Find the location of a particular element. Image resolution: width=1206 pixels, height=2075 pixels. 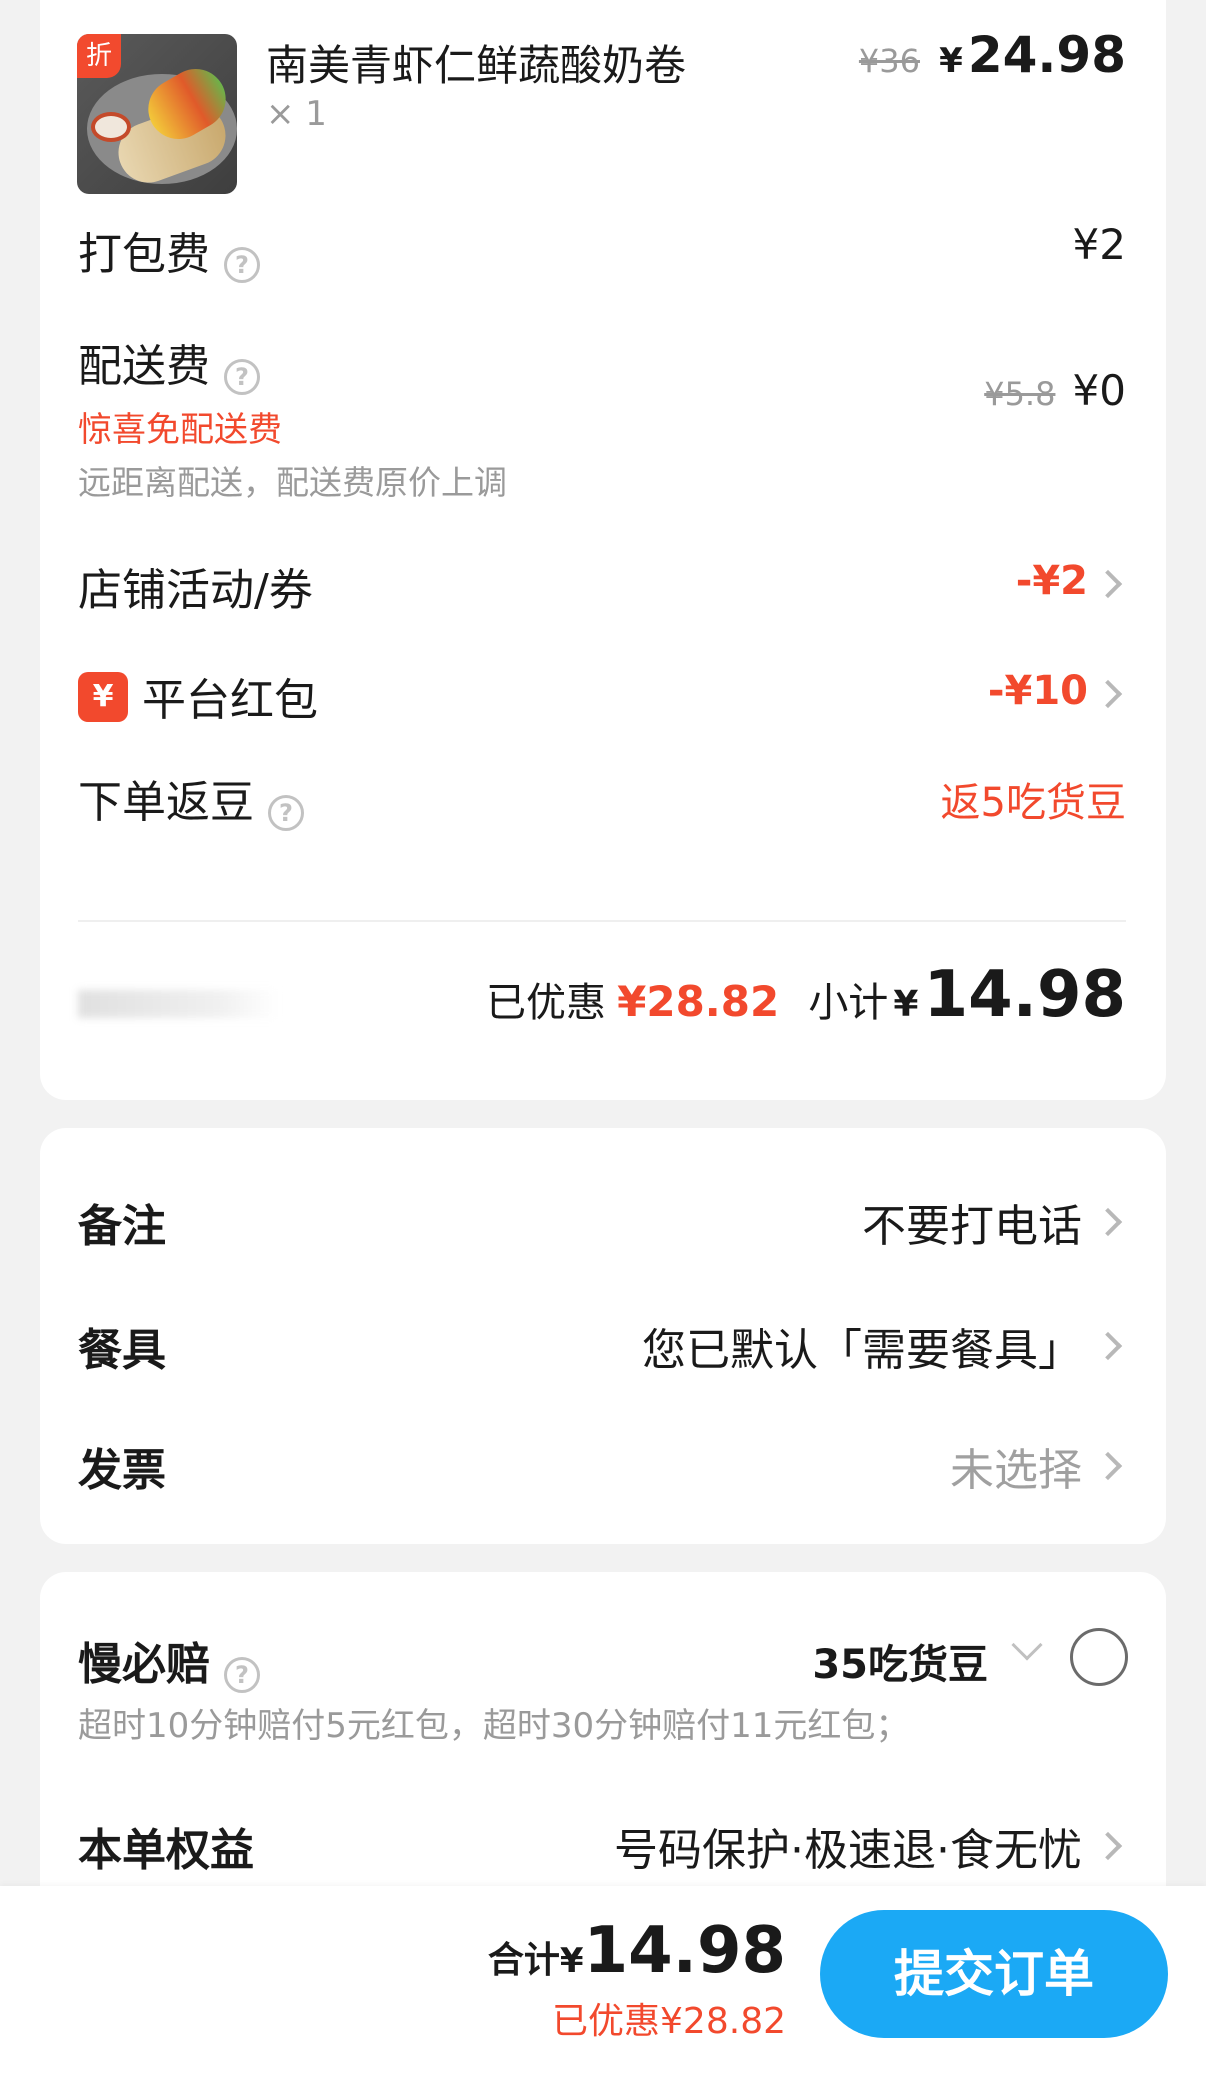

order-rights-value: 号码保护·极速退·食无忧 is located at coordinates (848, 1846).